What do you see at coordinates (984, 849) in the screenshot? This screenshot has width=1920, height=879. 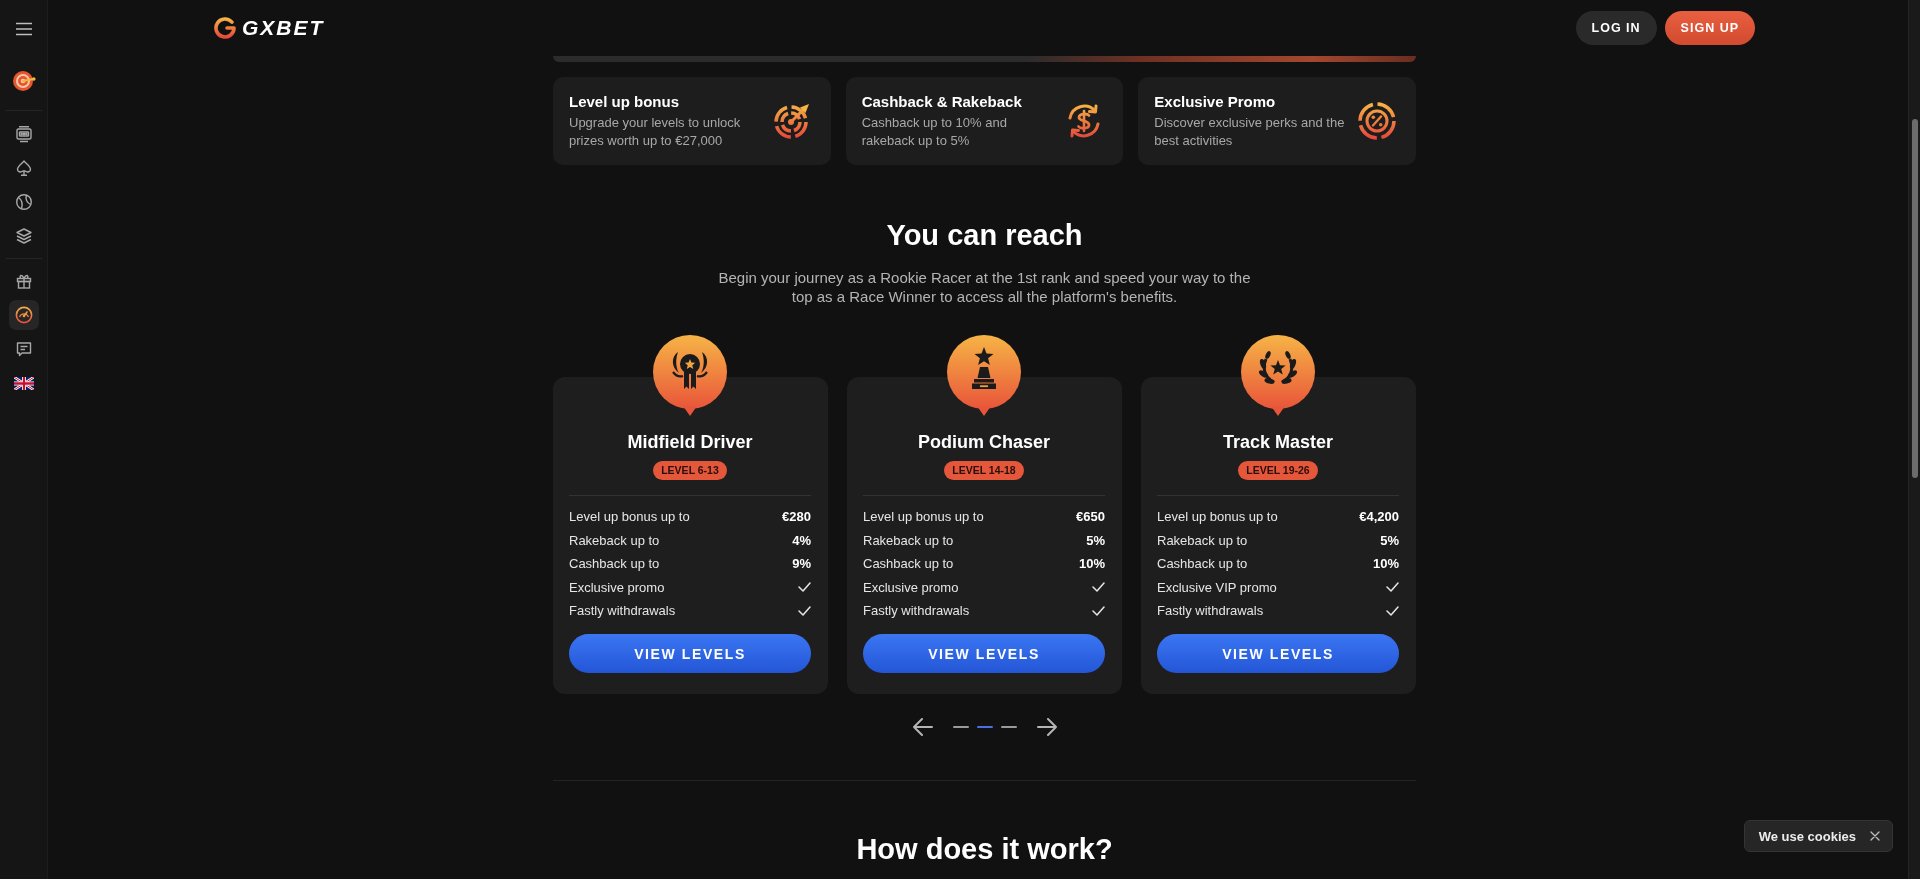 I see `section-title: How does it work?` at bounding box center [984, 849].